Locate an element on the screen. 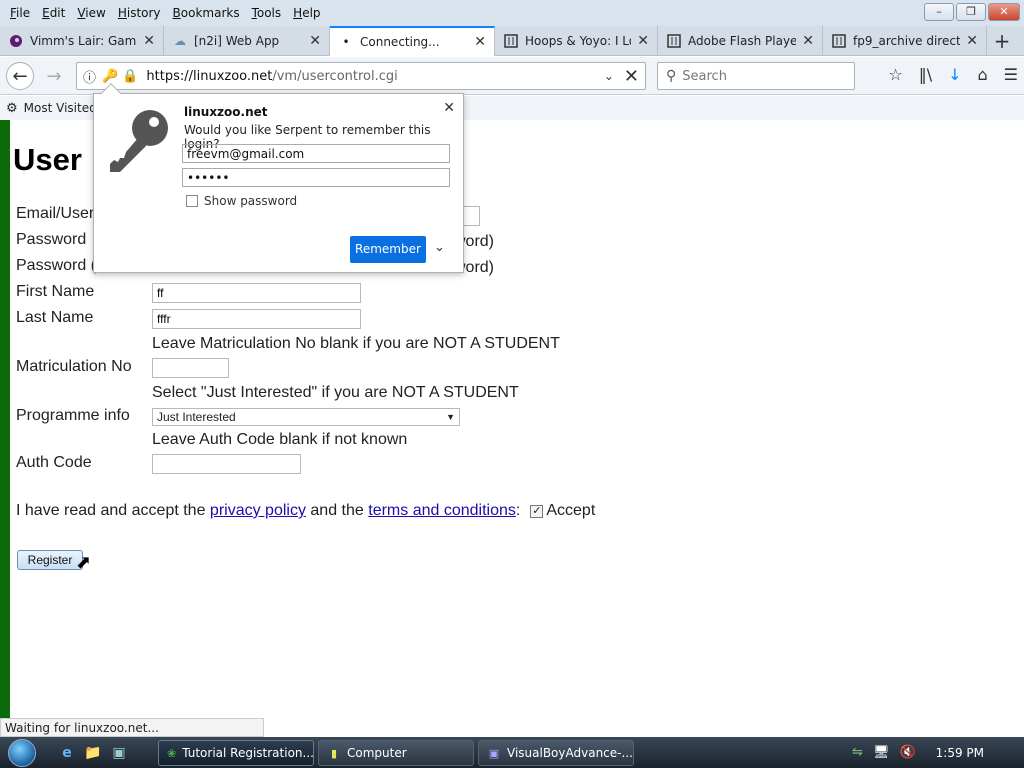 The height and width of the screenshot is (768, 1024). tab-label: Vimm's Lair: Game is located at coordinates (84, 41).